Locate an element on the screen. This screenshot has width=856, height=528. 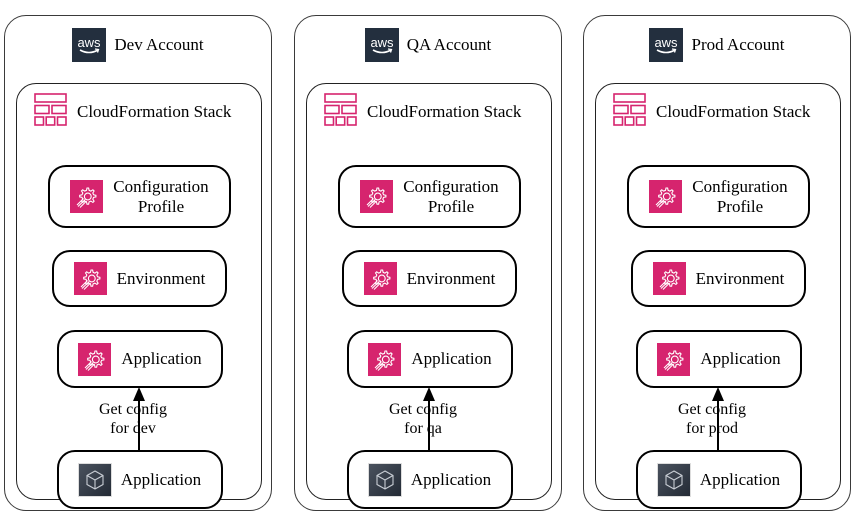
edge-label: Get config for prod is located at coordinates (712, 419).